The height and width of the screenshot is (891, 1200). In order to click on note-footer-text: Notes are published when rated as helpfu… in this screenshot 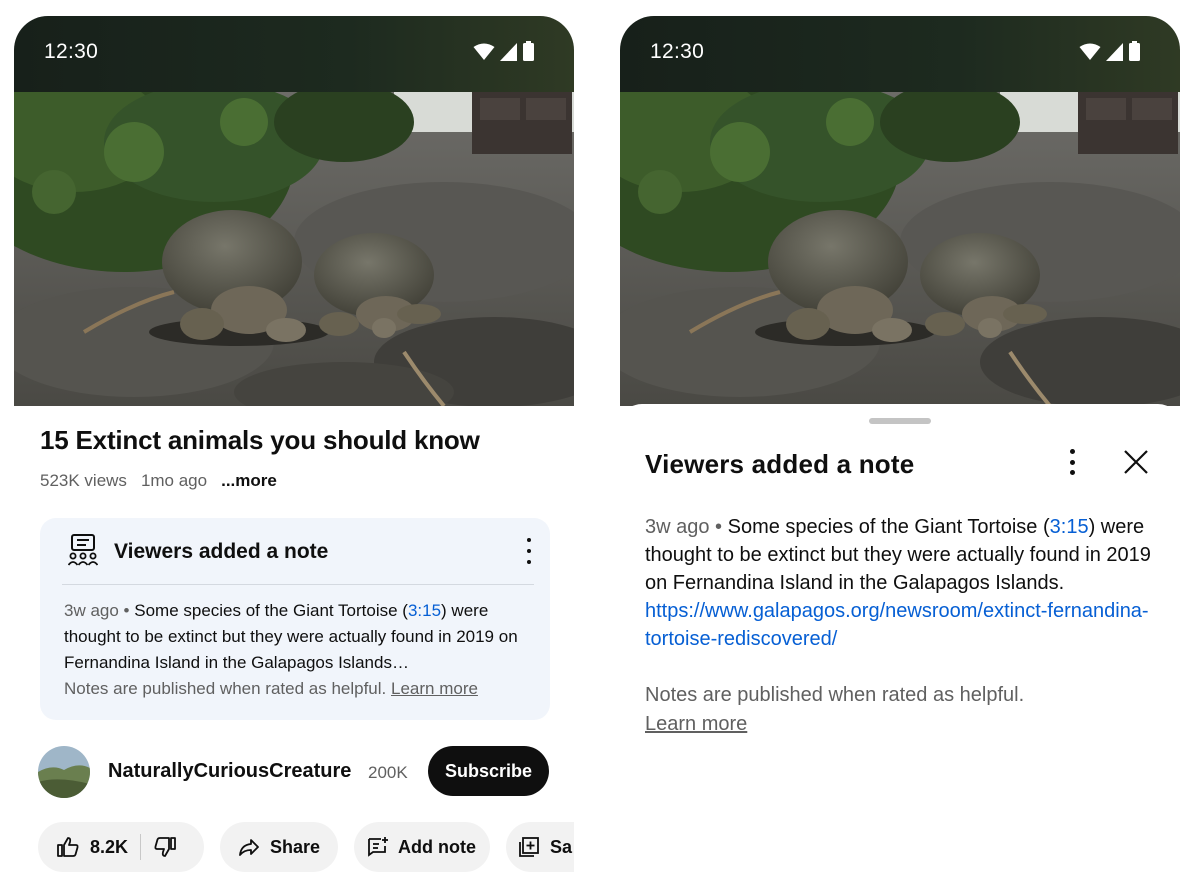, I will do `click(225, 688)`.